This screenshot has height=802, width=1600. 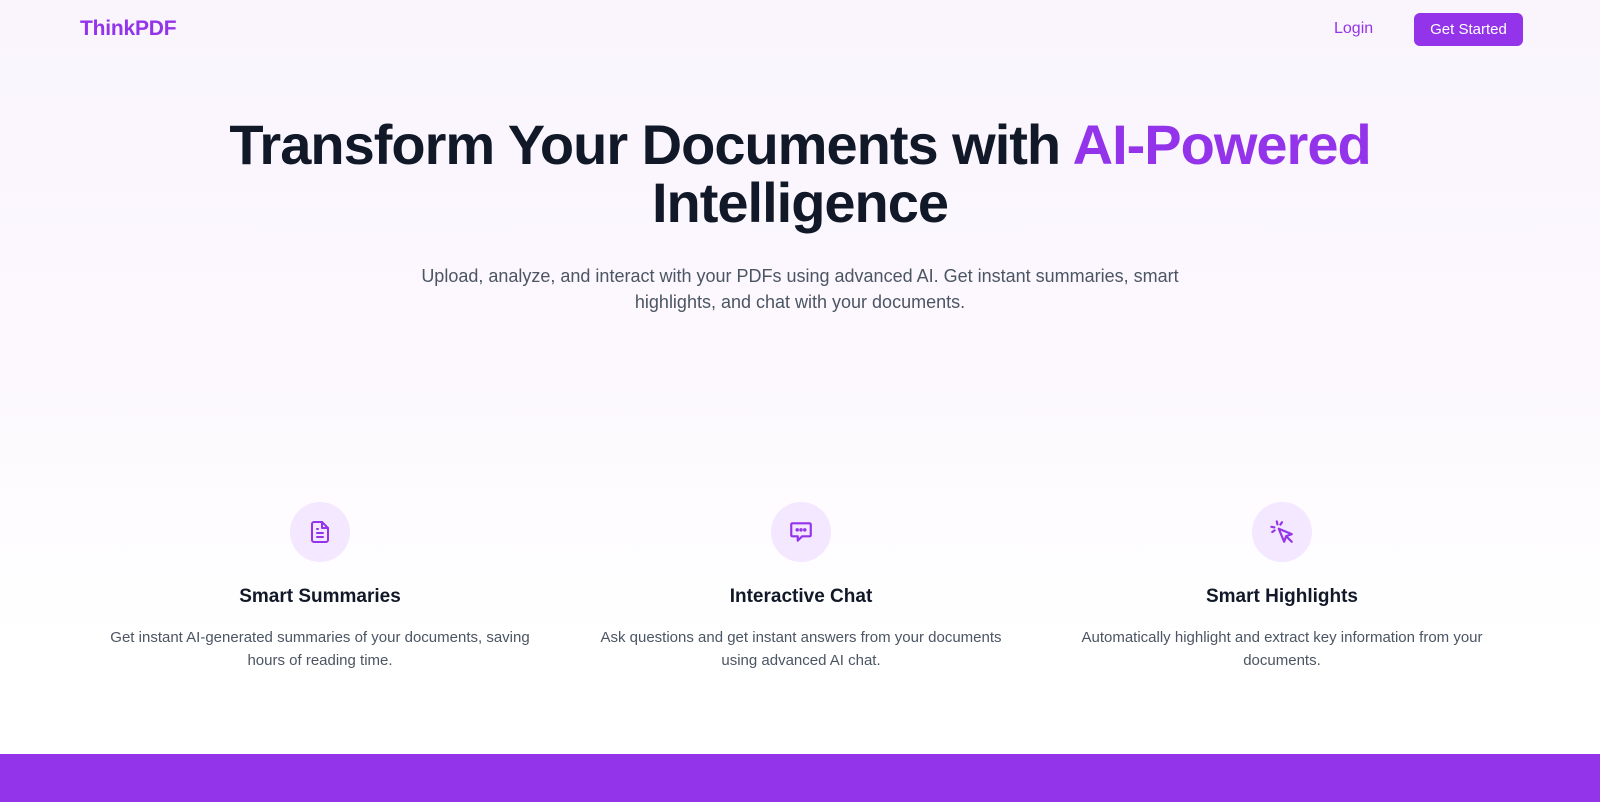 What do you see at coordinates (651, 144) in the screenshot?
I see `hero-title-part1: Transform Your Documents with` at bounding box center [651, 144].